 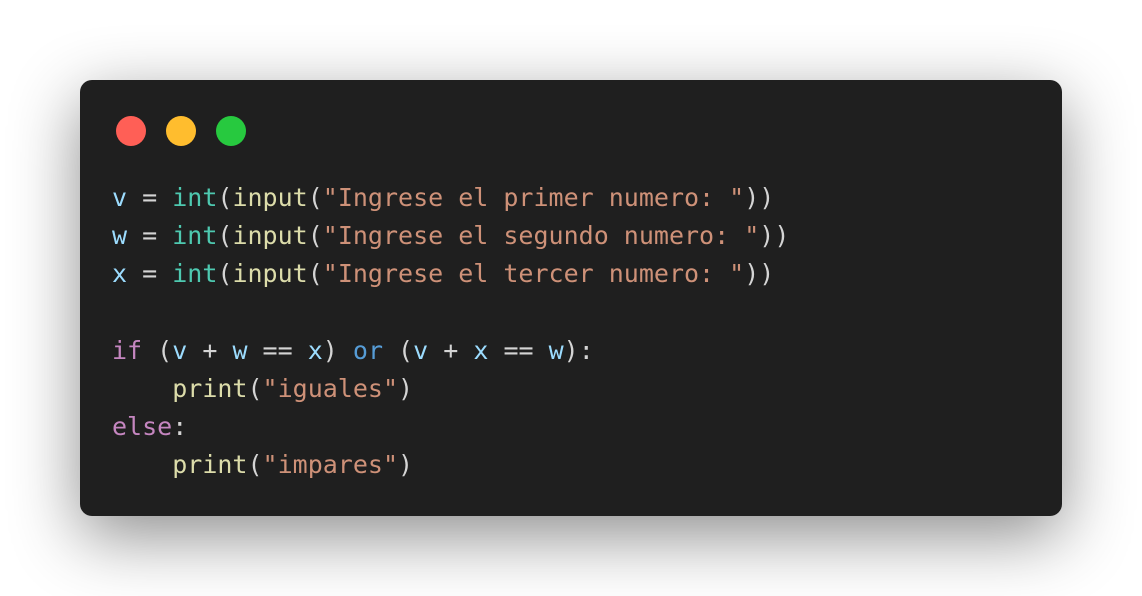 I want to click on window-controls, so click(x=181, y=131).